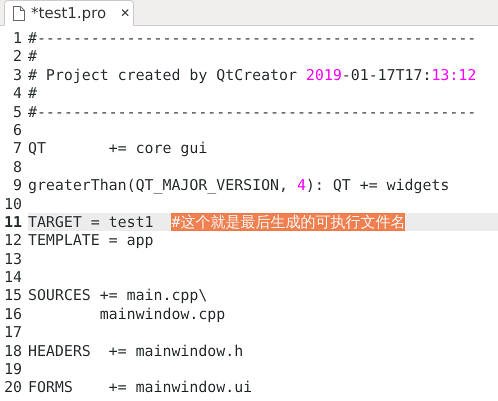 The height and width of the screenshot is (401, 498). What do you see at coordinates (12, 277) in the screenshot?
I see `line-number: 14` at bounding box center [12, 277].